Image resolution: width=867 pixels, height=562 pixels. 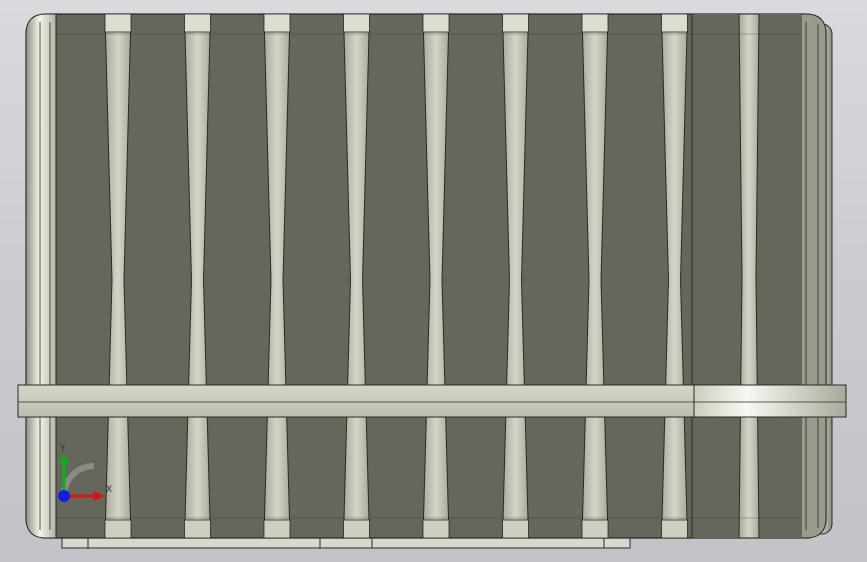 I want to click on base-plate, so click(x=346, y=543).